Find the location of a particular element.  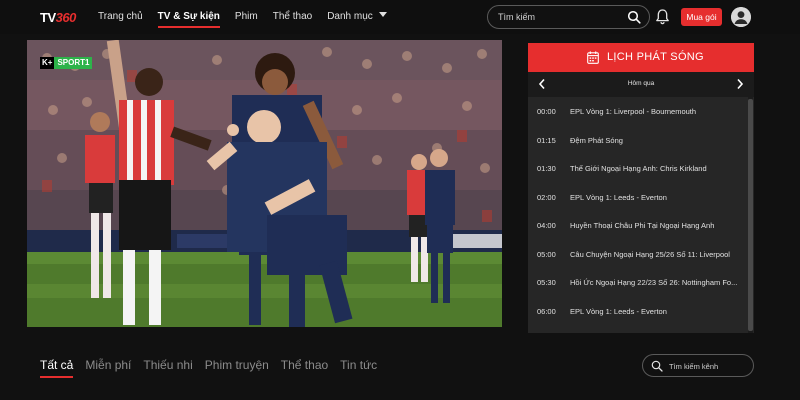

chevron-right-icon is located at coordinates (740, 84).